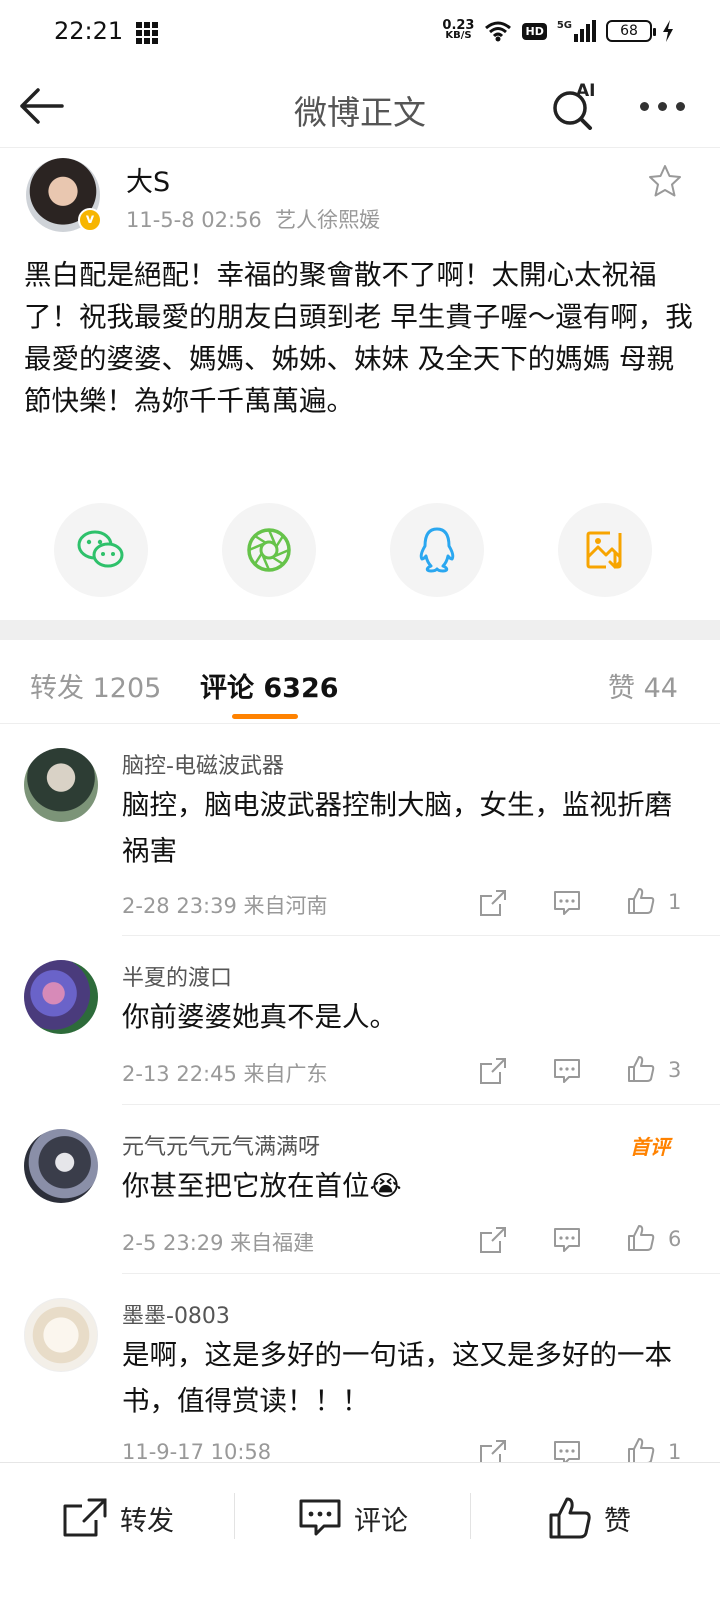  Describe the element at coordinates (675, 1239) in the screenshot. I see `like-count: 6` at that location.